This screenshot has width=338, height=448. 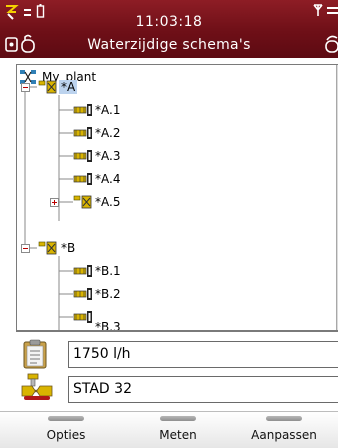 I want to click on tree-node-A: *A, so click(x=68, y=87).